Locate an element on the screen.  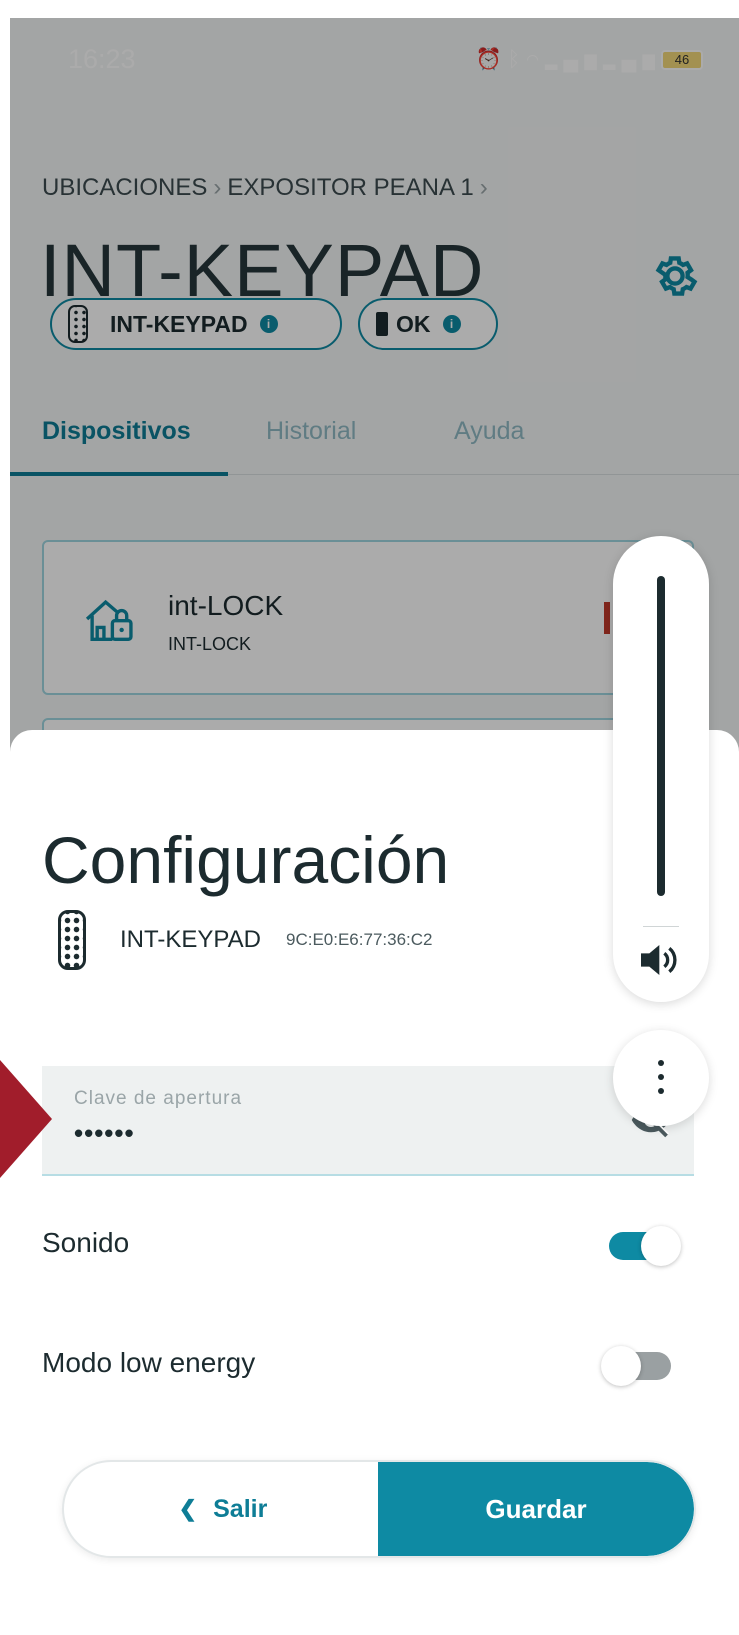
action-buttons: ❮ Salir Guardar is located at coordinates (379, 1509).